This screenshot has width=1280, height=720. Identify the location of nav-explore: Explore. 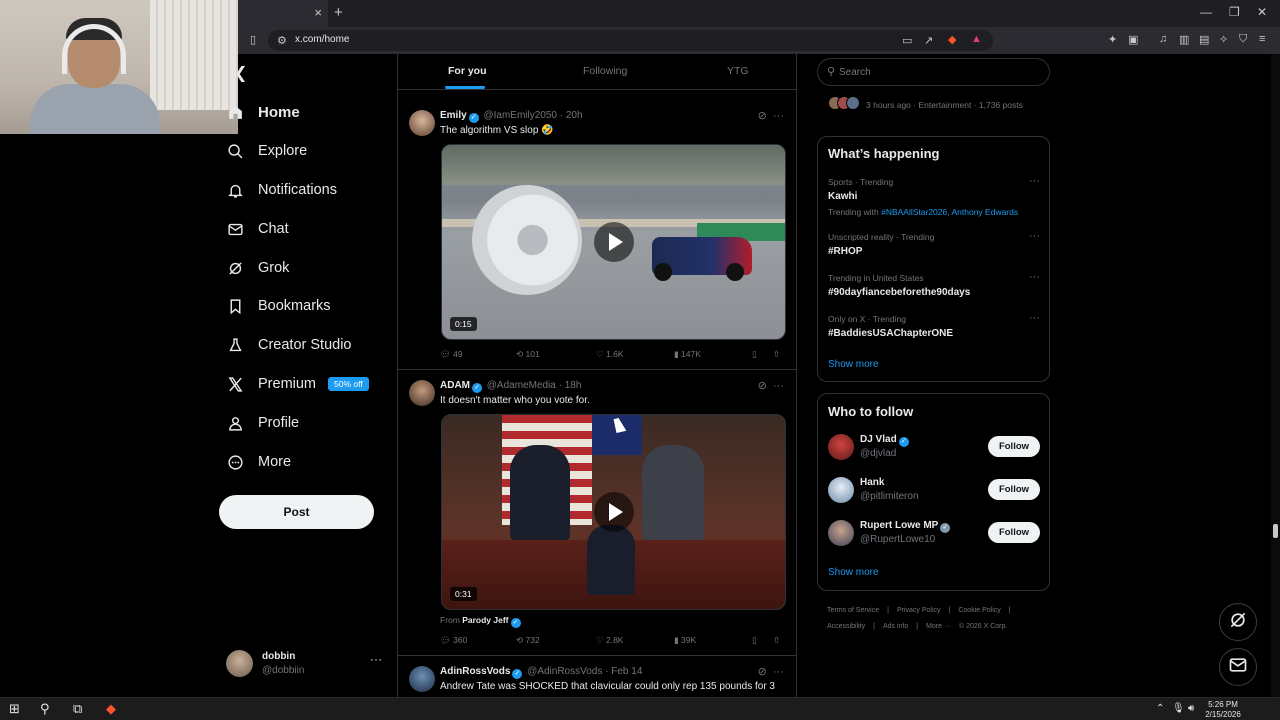
(266, 151).